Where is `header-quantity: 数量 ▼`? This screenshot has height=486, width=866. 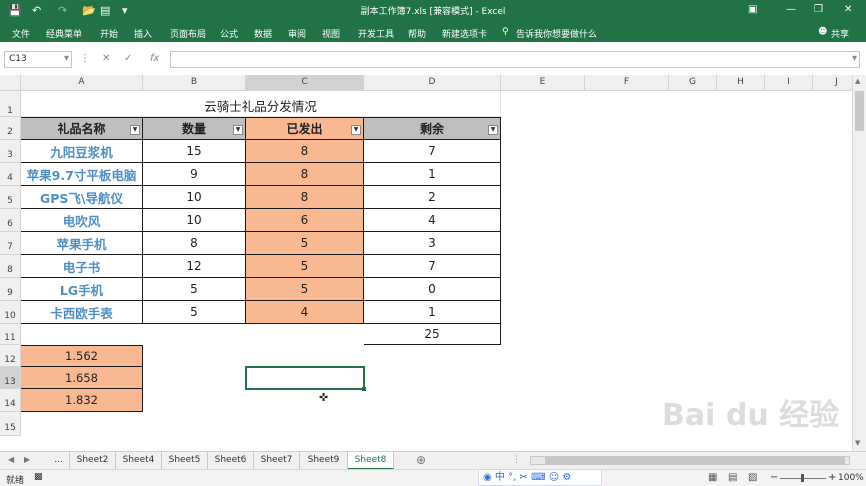 header-quantity: 数量 ▼ is located at coordinates (194, 128).